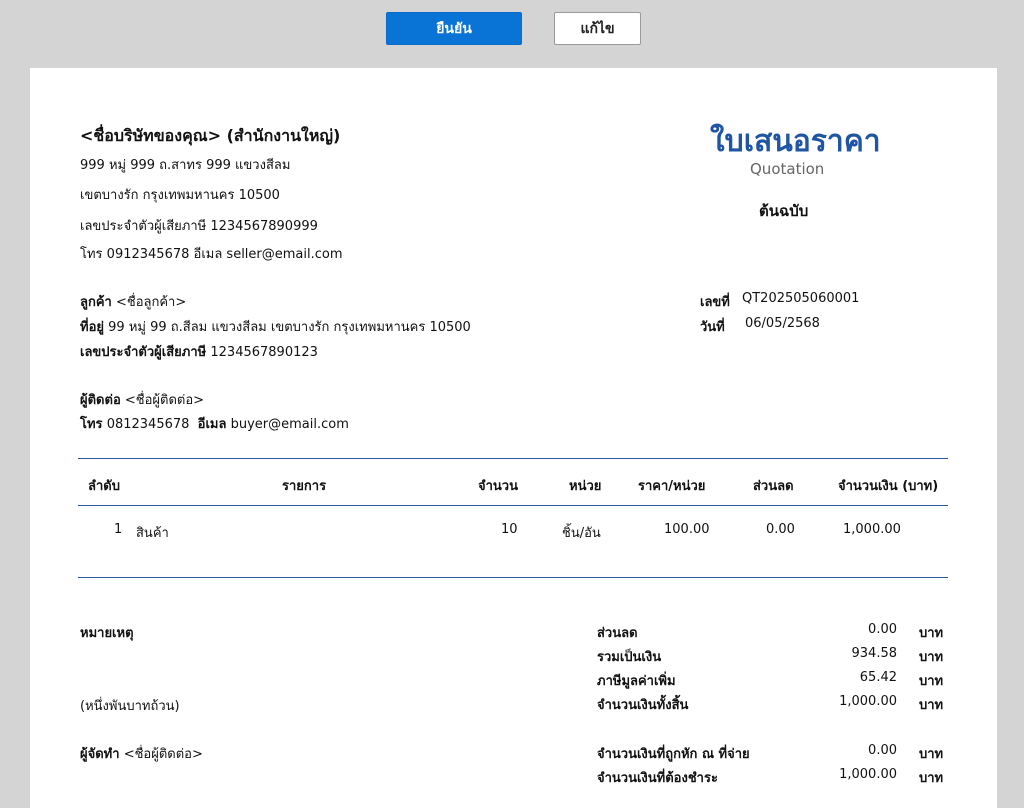 The height and width of the screenshot is (808, 1024). I want to click on amount-in-words: (หนึ่งพันบาทถ้วน), so click(130, 706).